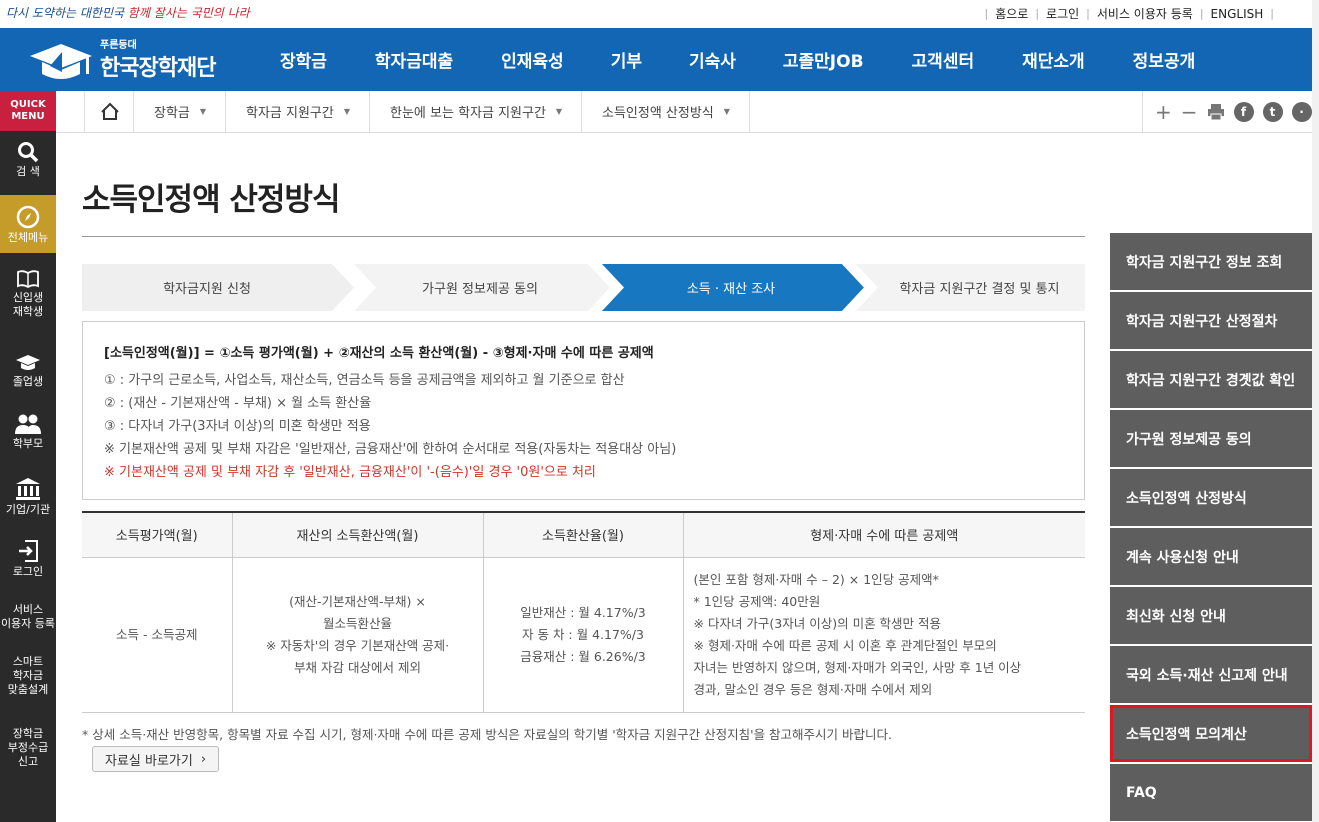 This screenshot has width=1319, height=822. I want to click on nav-disclosure: 정보공개, so click(1164, 59).